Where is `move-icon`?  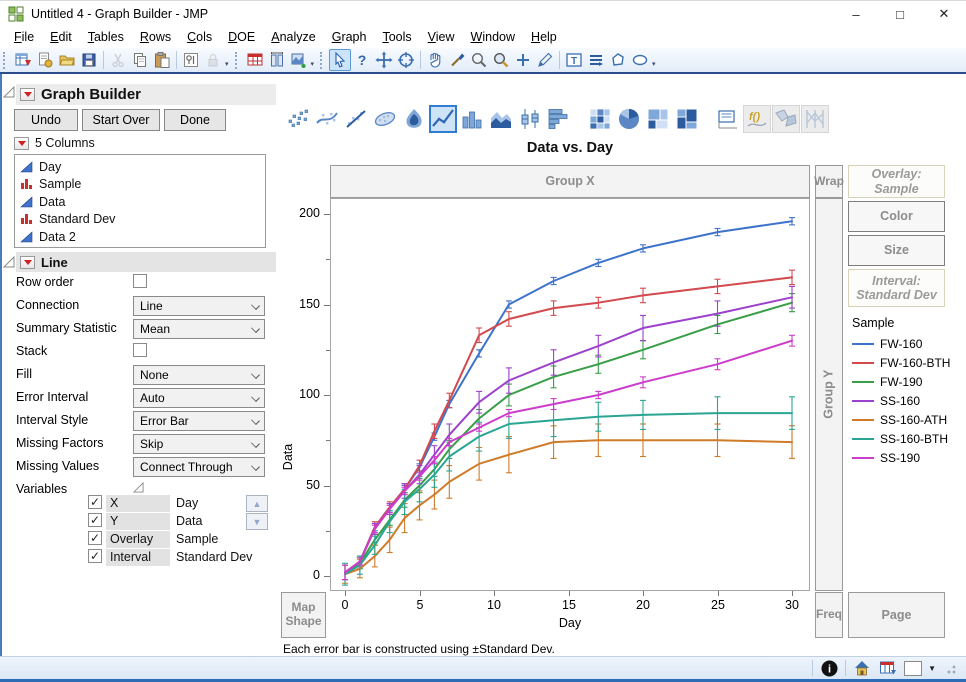 move-icon is located at coordinates (384, 60).